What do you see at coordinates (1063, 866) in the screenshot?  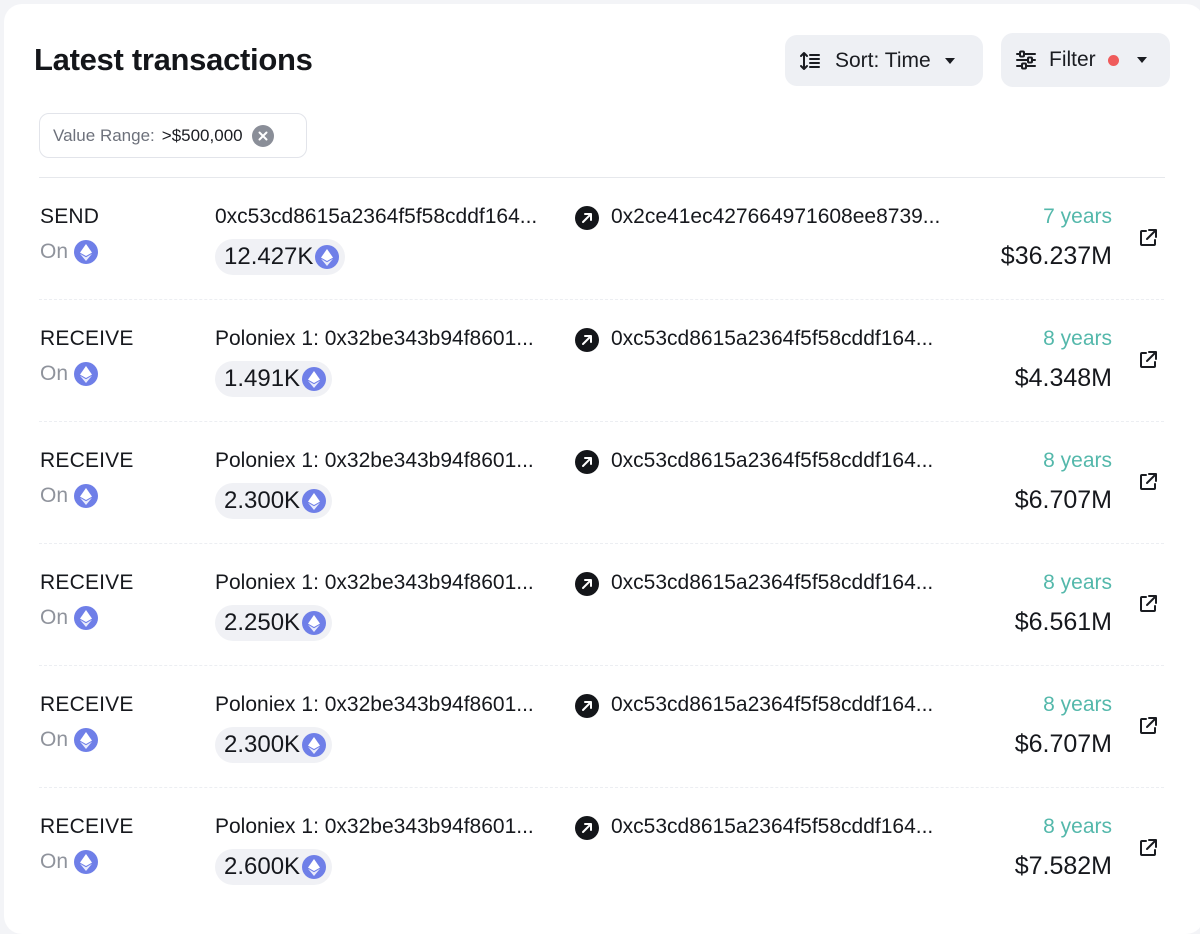 I see `usd-value: $7.582M` at bounding box center [1063, 866].